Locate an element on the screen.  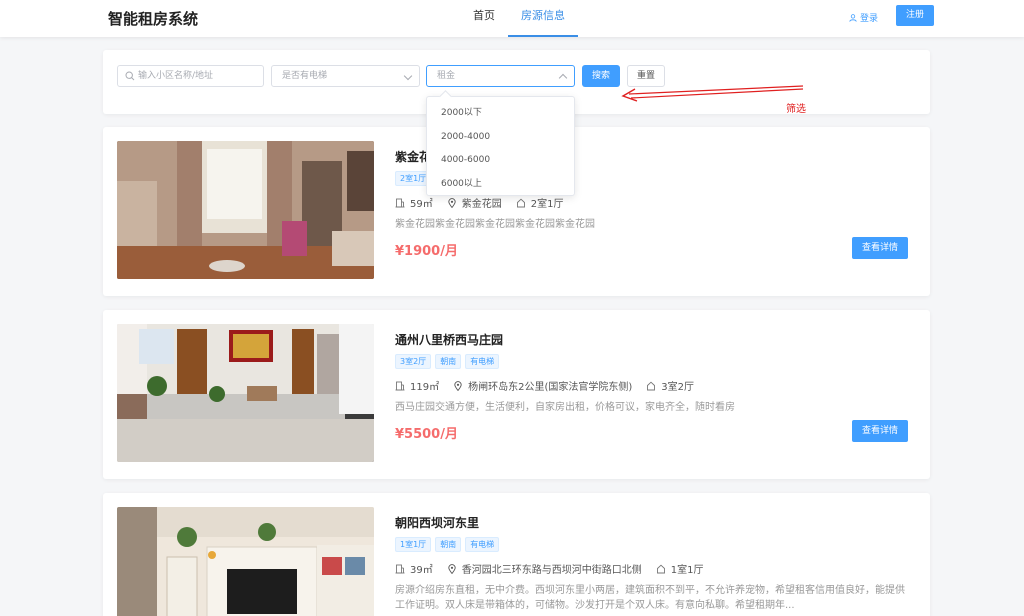
app-logo: 智能租房系统 is located at coordinates (153, 19).